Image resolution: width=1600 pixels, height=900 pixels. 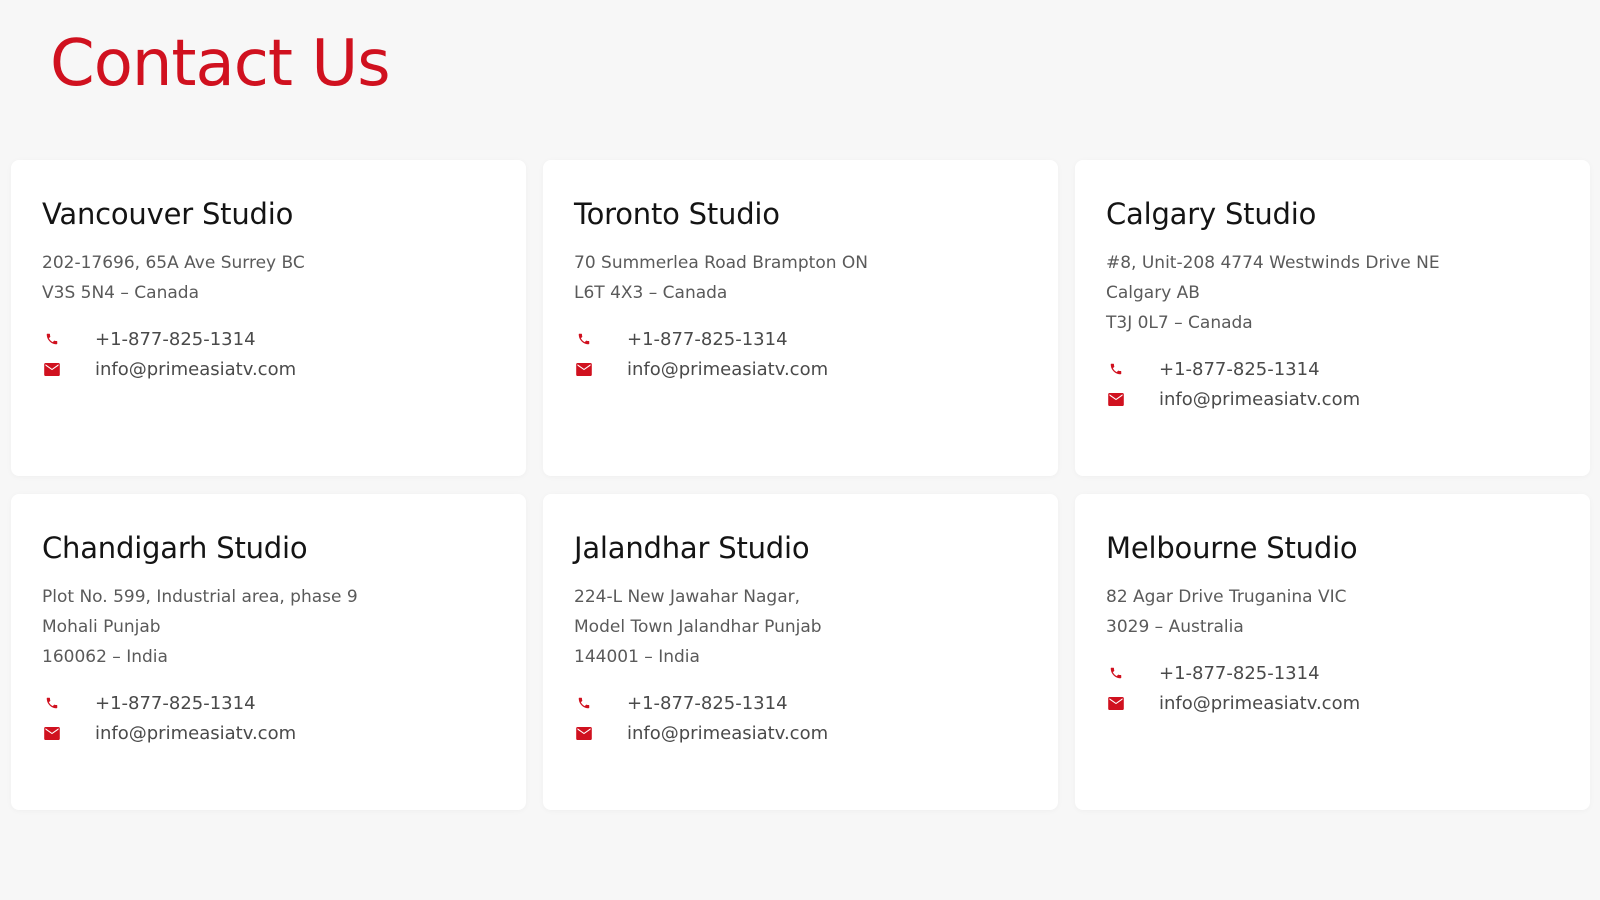 What do you see at coordinates (1179, 323) in the screenshot?
I see `address-line: T3J 0L7 – Canada` at bounding box center [1179, 323].